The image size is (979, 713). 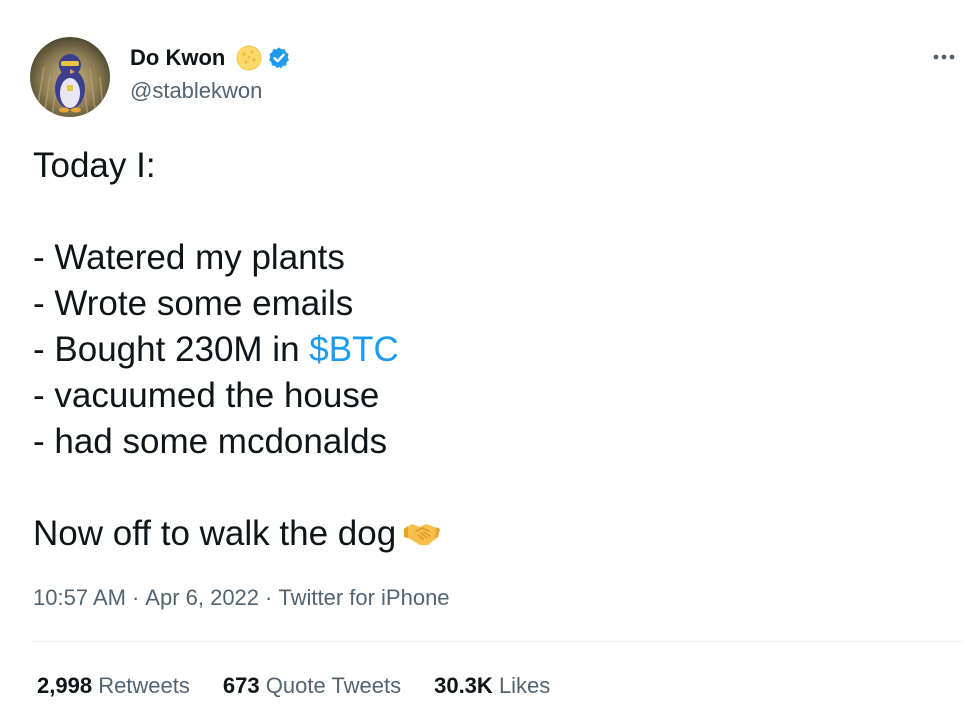 What do you see at coordinates (79, 597) in the screenshot?
I see `tweet-time: 10:57 AM` at bounding box center [79, 597].